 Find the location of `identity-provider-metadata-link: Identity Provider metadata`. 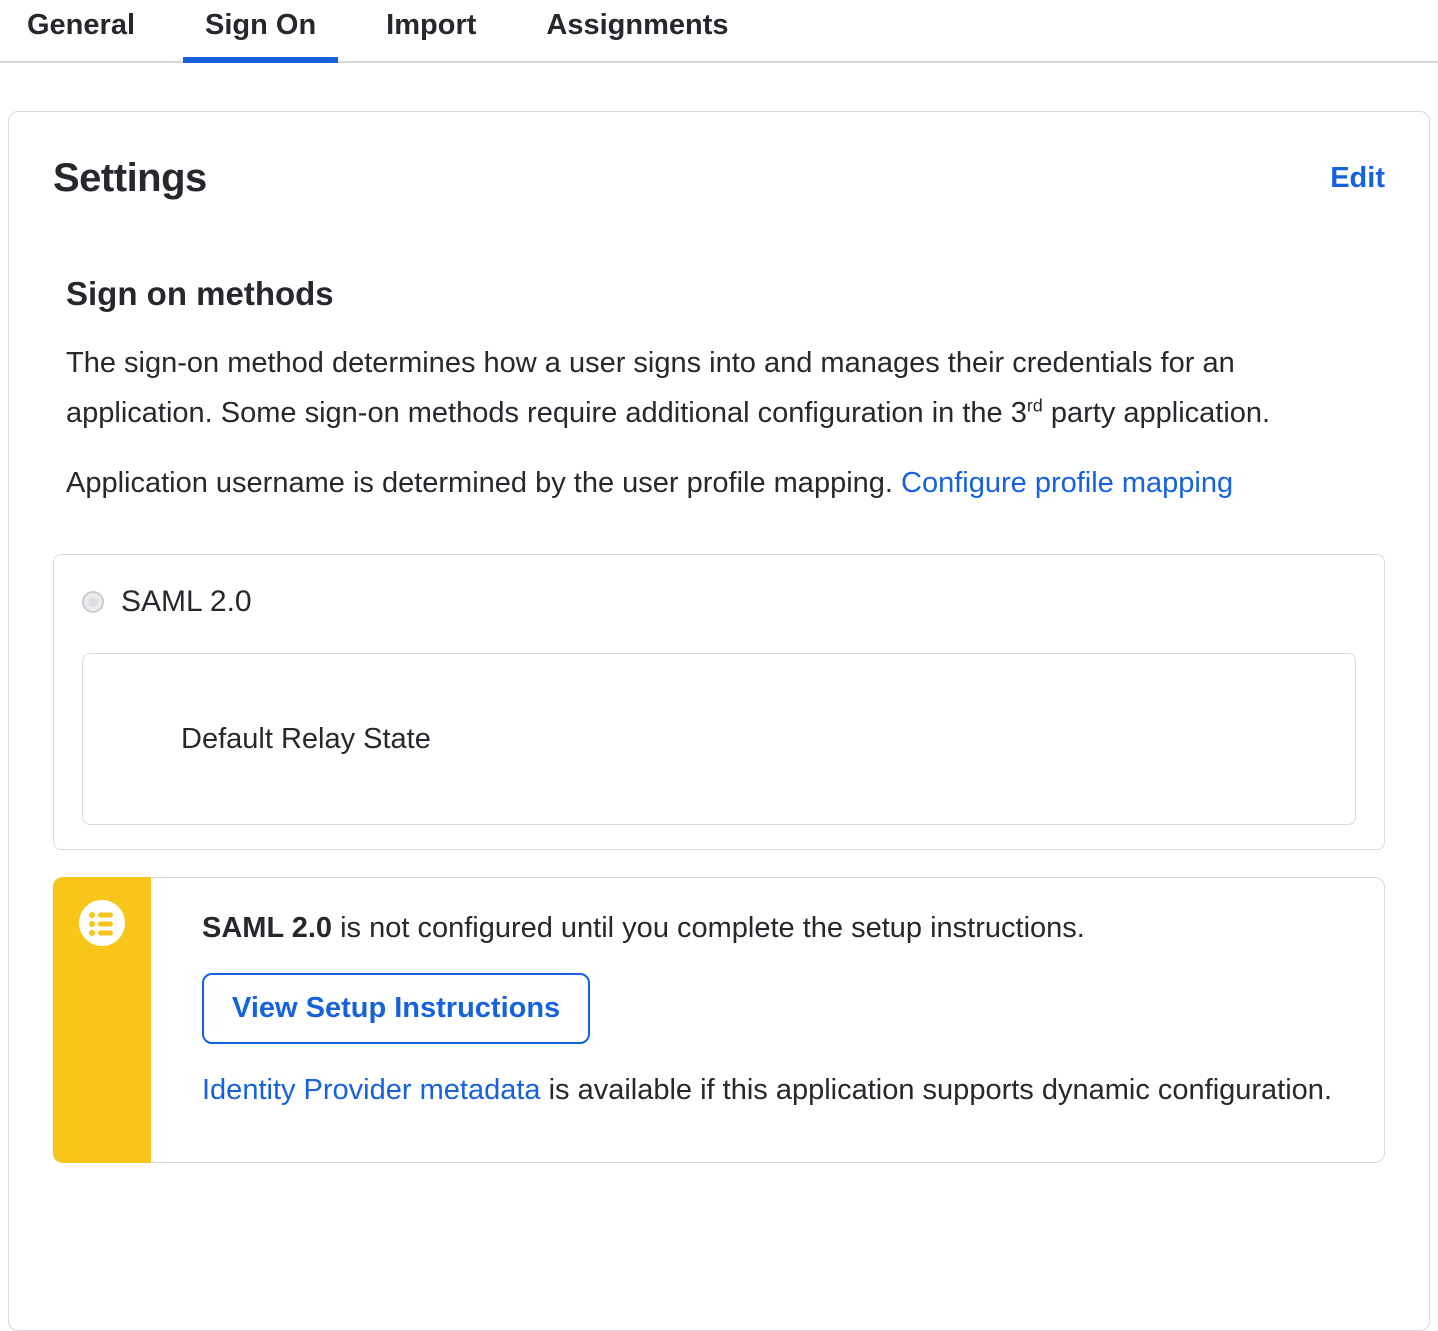

identity-provider-metadata-link: Identity Provider metadata is located at coordinates (371, 1090).